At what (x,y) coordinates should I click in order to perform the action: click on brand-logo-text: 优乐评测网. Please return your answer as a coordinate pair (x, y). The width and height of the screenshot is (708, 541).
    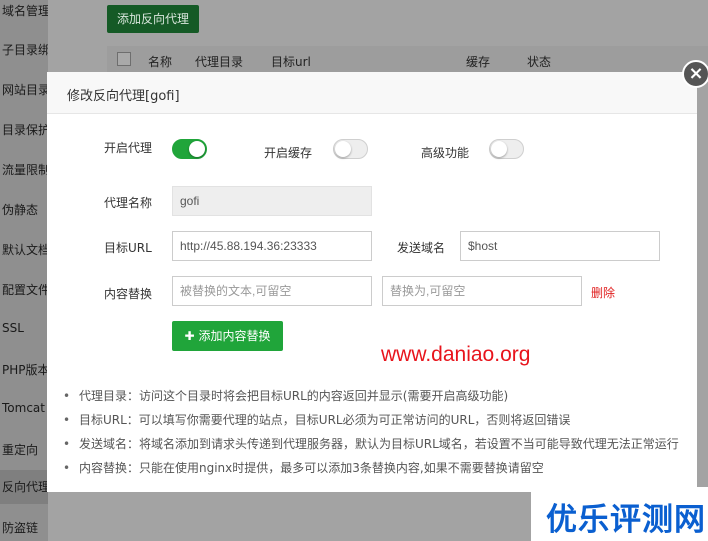
    Looking at the image, I should click on (626, 520).